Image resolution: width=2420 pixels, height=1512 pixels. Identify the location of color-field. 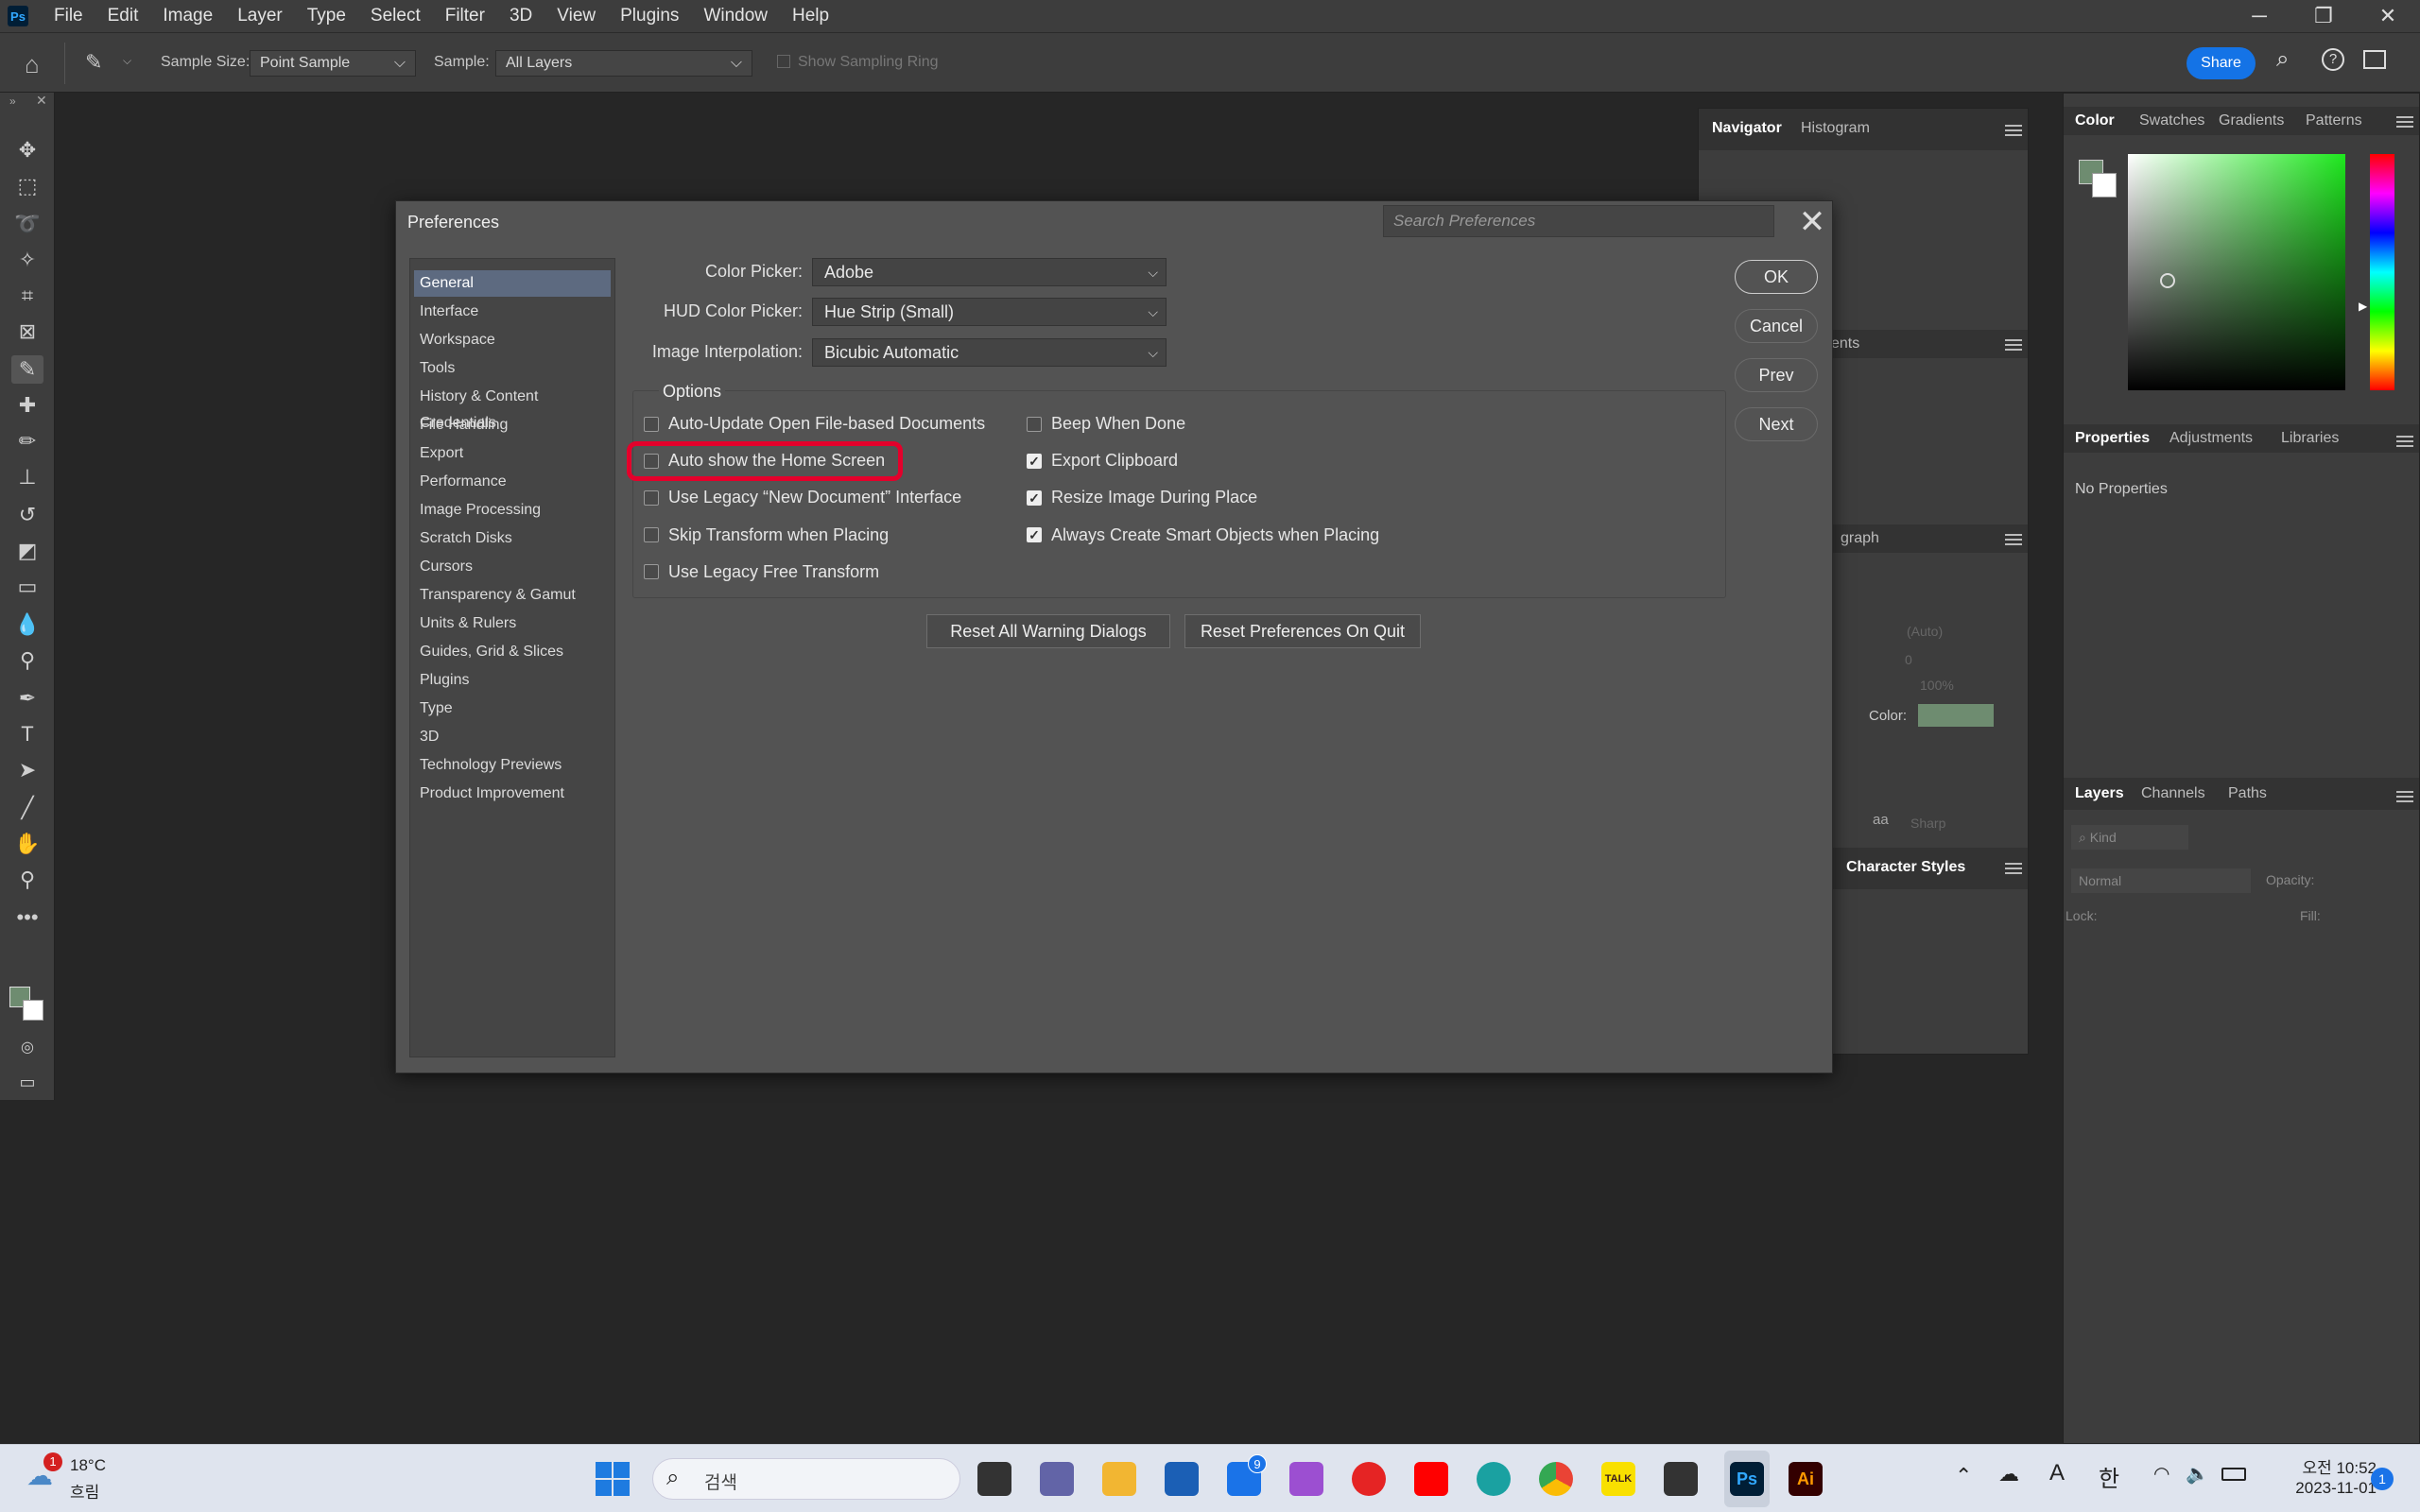
(2236, 272).